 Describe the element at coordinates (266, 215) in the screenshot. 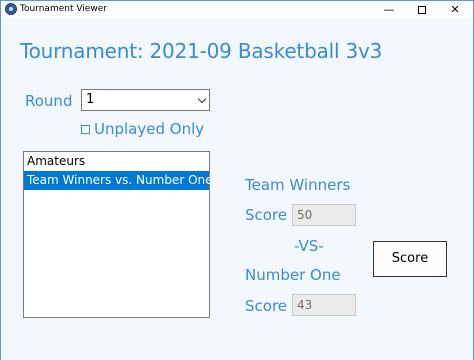

I see `team-one-score-label: Score` at that location.